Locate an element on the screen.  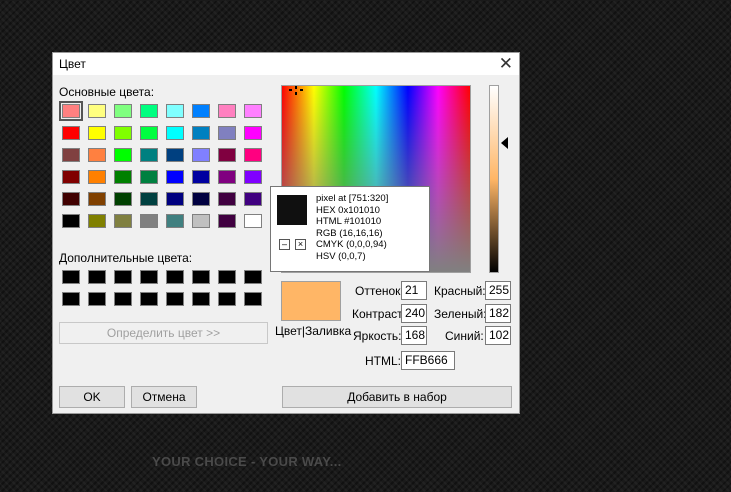
ok-button: OK is located at coordinates (92, 397).